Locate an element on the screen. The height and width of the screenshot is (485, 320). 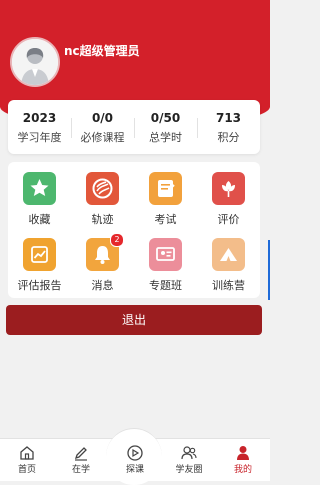
menu-item-label: 评估报告 is located at coordinates (39, 285).